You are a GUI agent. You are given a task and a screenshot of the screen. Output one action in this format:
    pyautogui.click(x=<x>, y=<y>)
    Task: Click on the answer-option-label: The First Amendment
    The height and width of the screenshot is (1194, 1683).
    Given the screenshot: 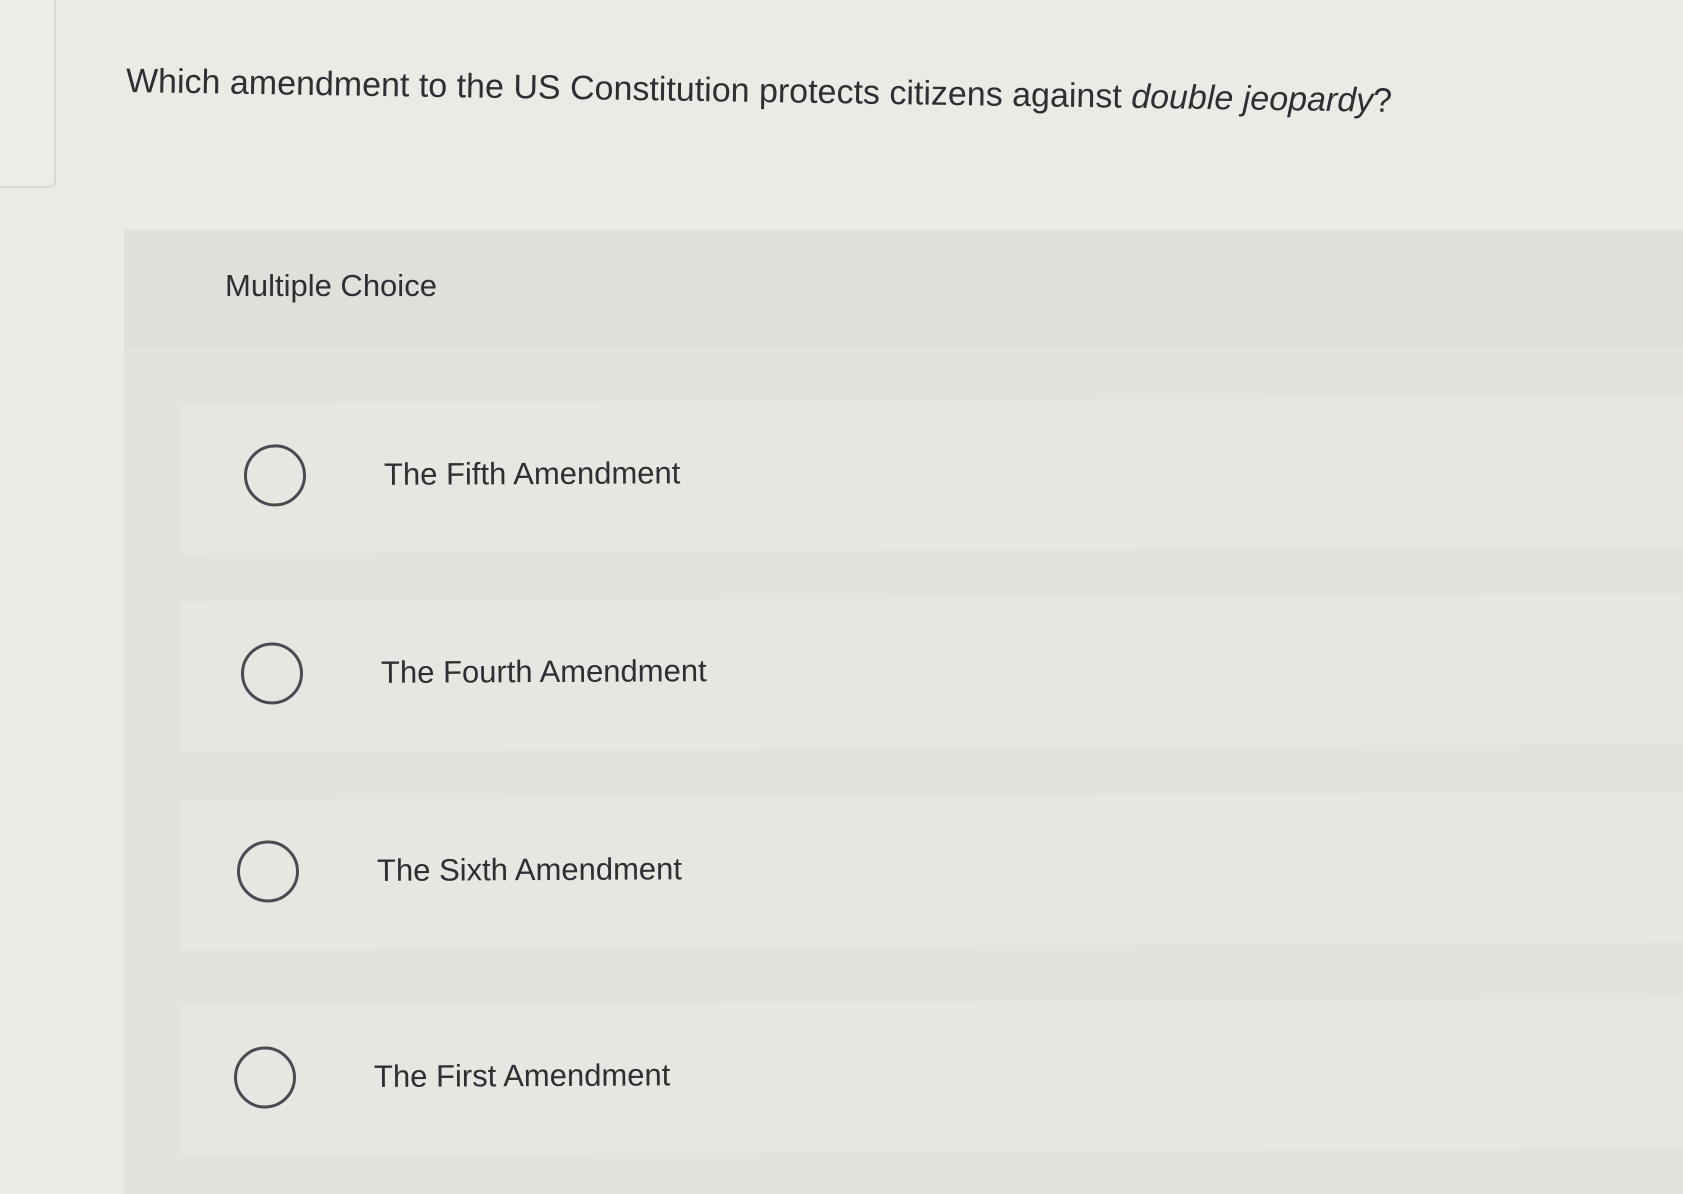 What is the action you would take?
    pyautogui.click(x=522, y=1075)
    